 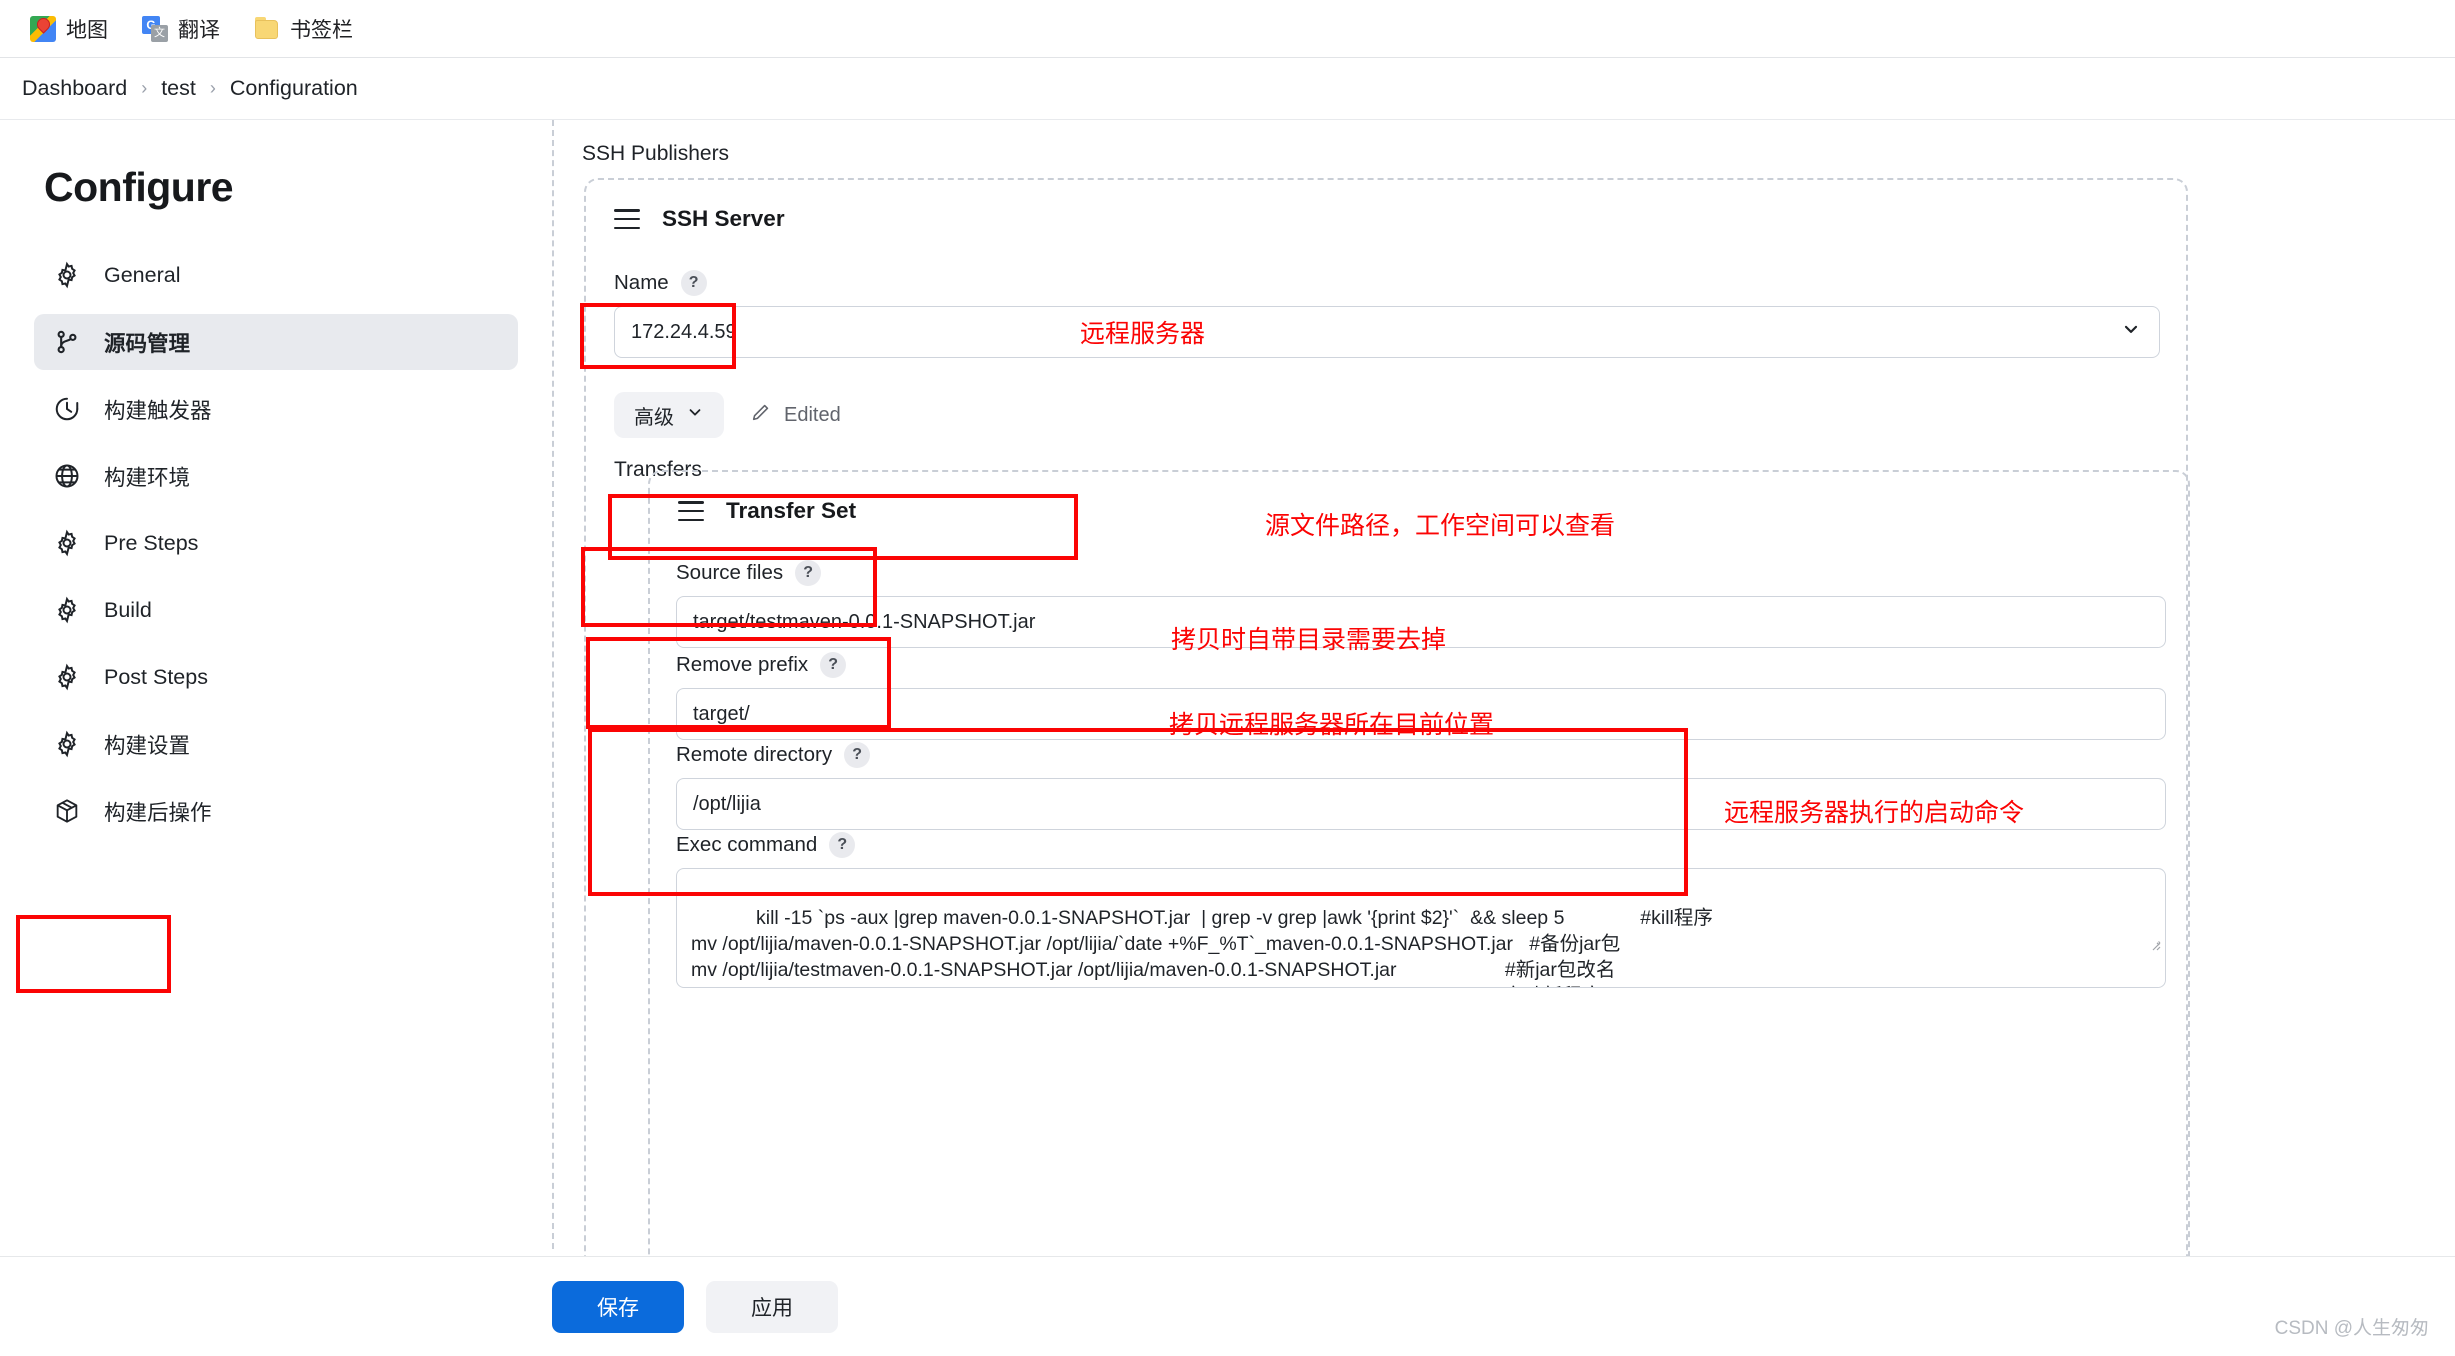 What do you see at coordinates (151, 542) in the screenshot?
I see `sidebar-item-label: Pre Steps` at bounding box center [151, 542].